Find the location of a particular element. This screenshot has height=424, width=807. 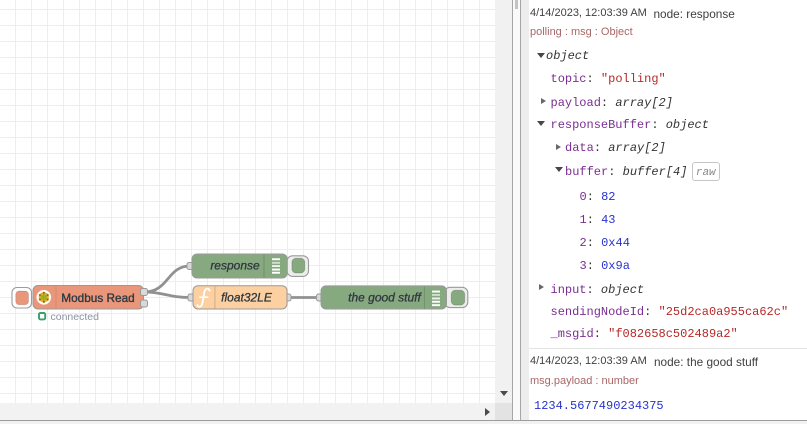

svg-text: Modbus Read is located at coordinates (97, 298).